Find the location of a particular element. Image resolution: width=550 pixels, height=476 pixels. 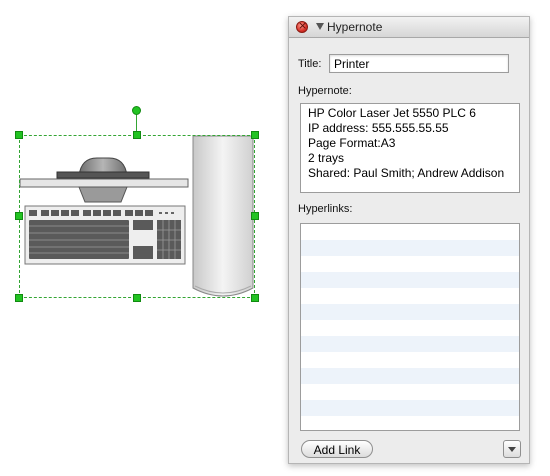

hypernote-line: IP address: 555.555.55.55 is located at coordinates (378, 128).